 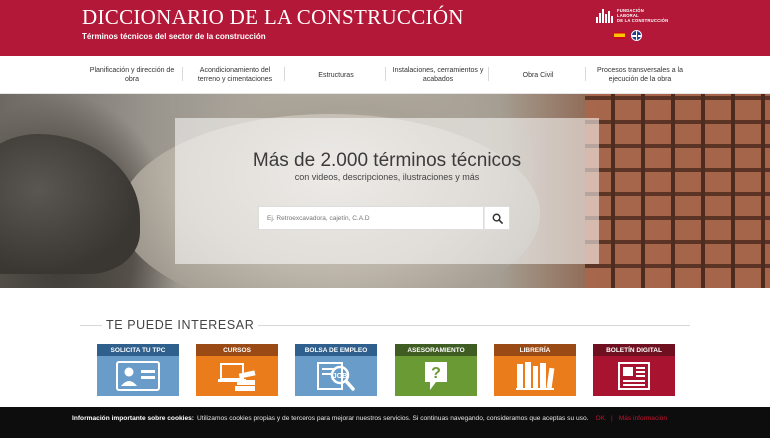 I want to click on tile-label: SOLICITA TU TPC, so click(x=138, y=350).